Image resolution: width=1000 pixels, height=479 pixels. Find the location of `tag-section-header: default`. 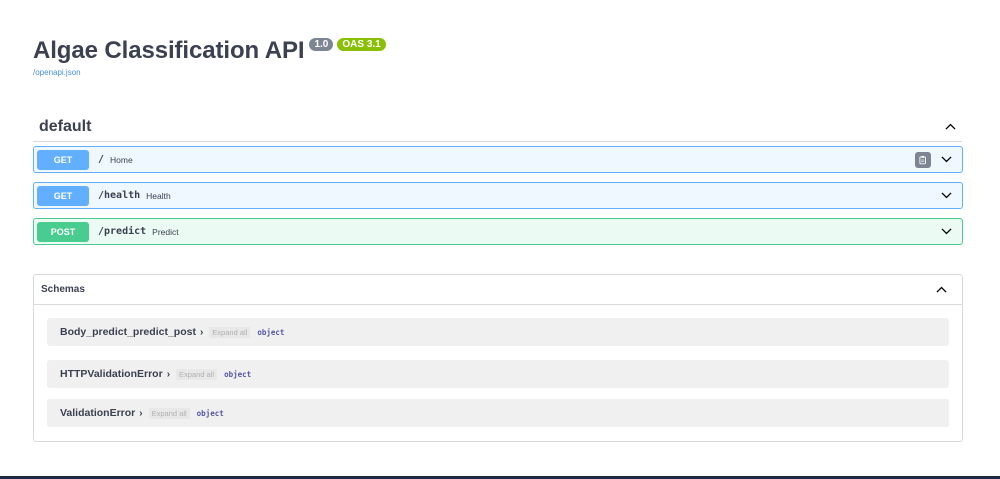

tag-section-header: default is located at coordinates (497, 127).